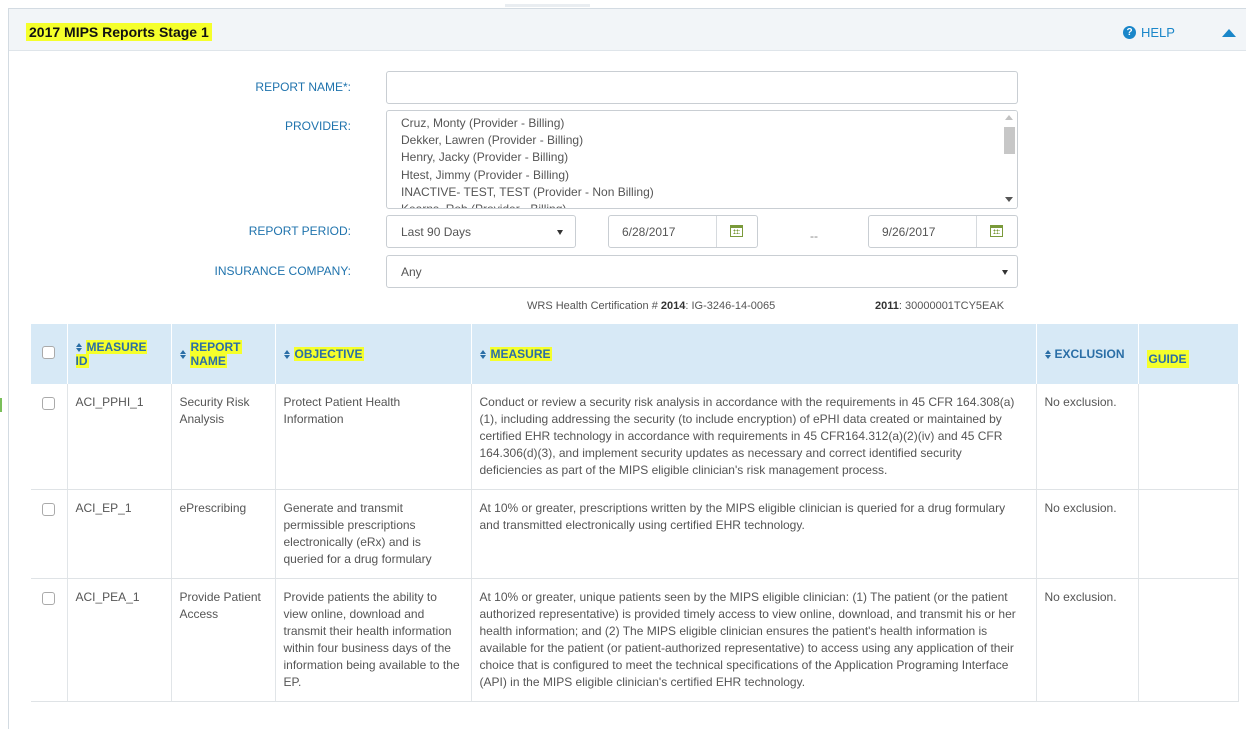 The image size is (1246, 729). Describe the element at coordinates (1, 405) in the screenshot. I see `side-indicator` at that location.